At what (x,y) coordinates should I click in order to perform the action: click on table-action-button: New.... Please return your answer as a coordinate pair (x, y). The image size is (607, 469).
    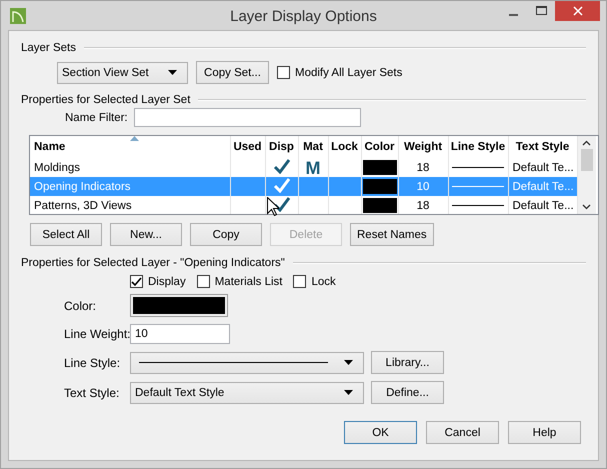
    Looking at the image, I should click on (146, 234).